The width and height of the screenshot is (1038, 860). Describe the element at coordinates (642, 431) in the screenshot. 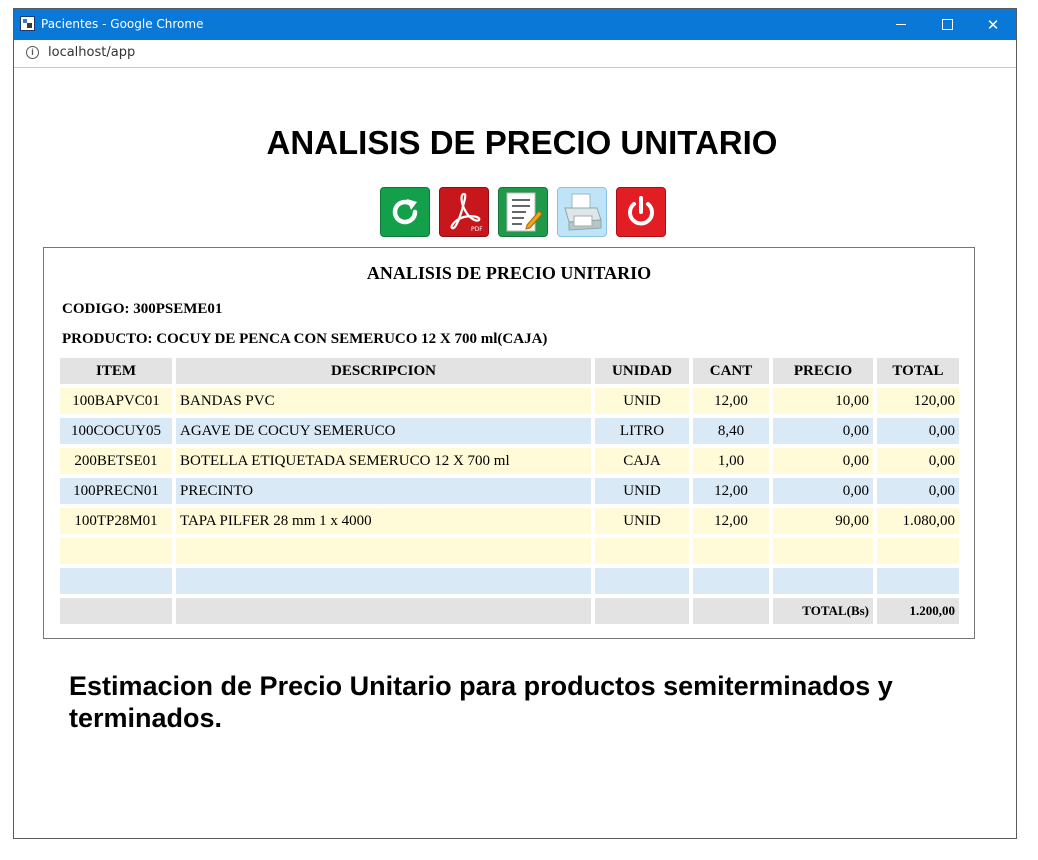

I see `cell-unit: LITRO` at that location.